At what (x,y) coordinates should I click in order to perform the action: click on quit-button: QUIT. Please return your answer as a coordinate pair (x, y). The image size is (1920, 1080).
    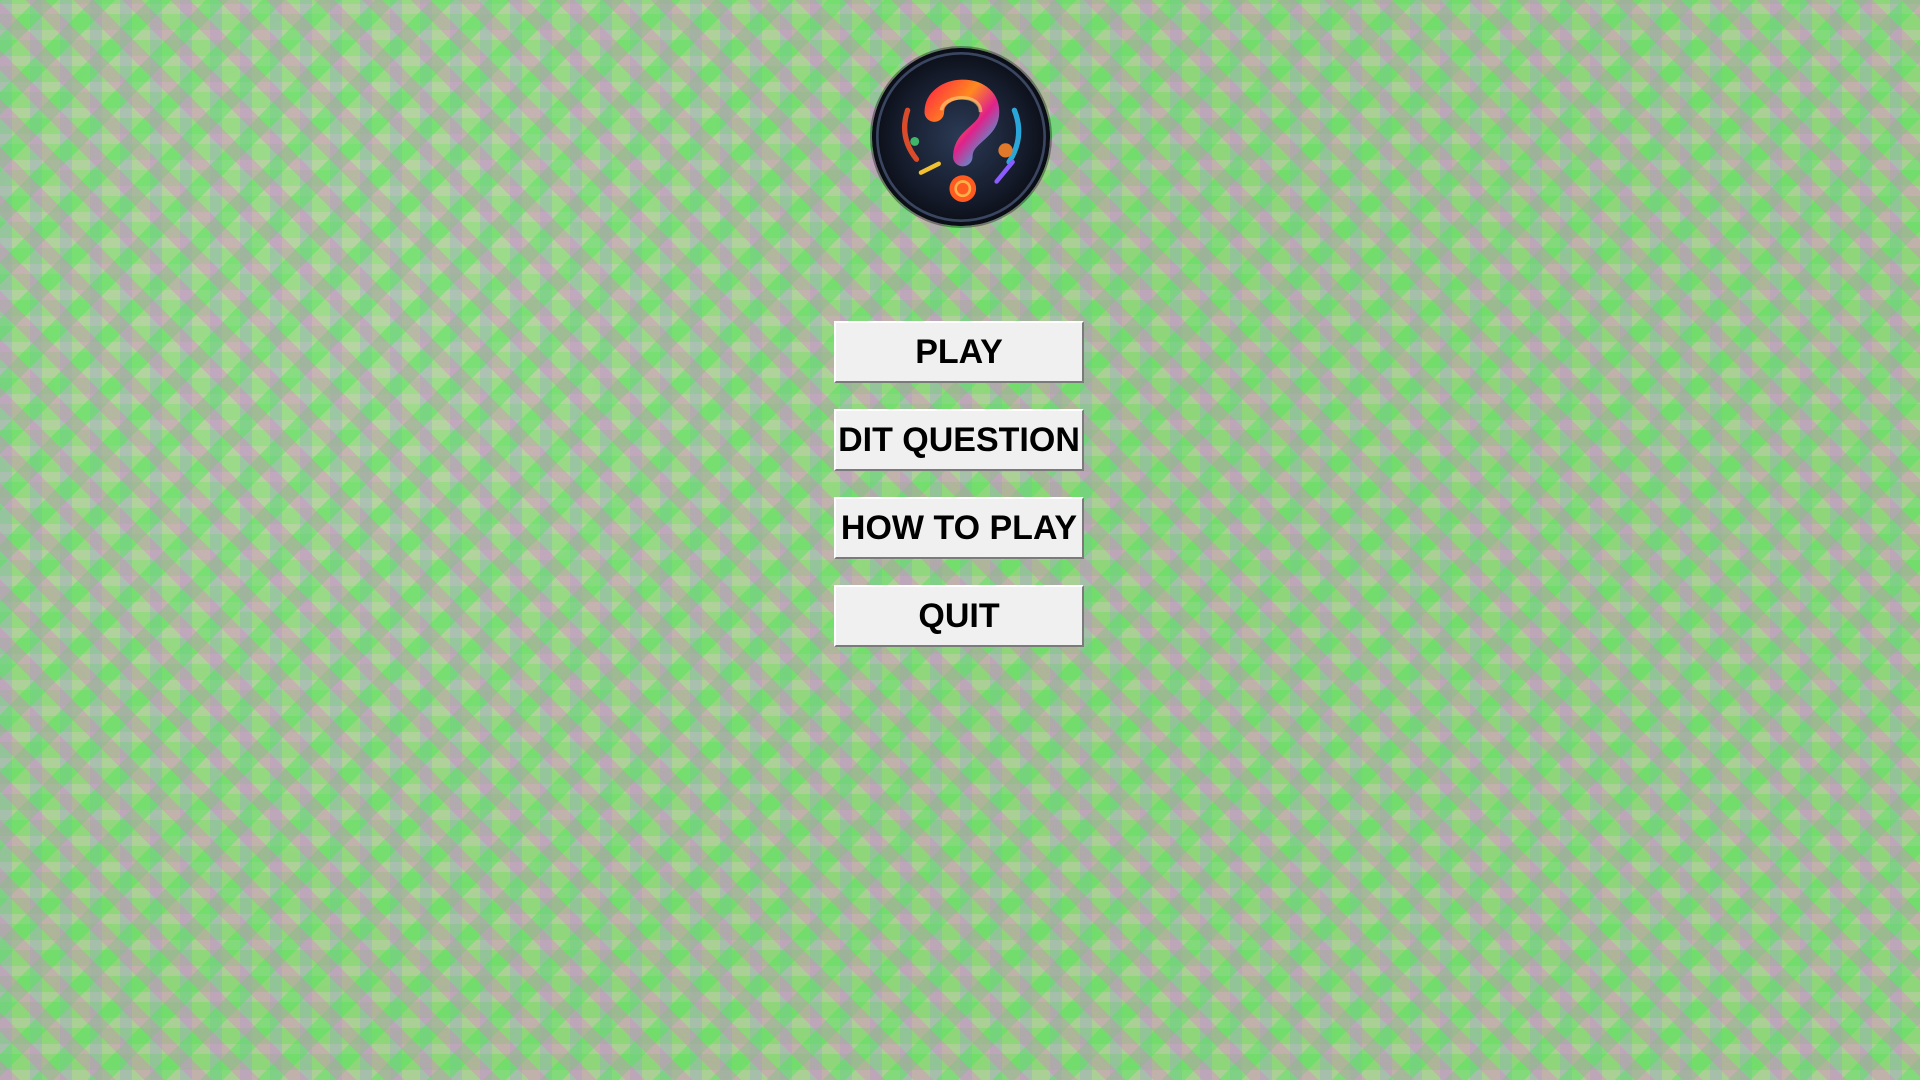
    Looking at the image, I should click on (959, 616).